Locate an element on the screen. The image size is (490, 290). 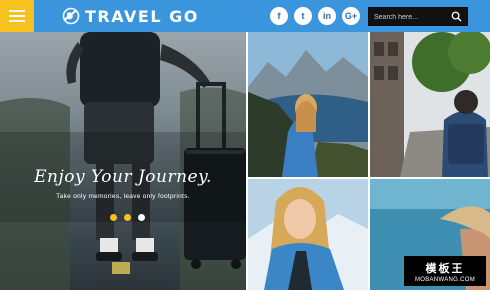
gallery-photo-man-backpack-city is located at coordinates (430, 104).